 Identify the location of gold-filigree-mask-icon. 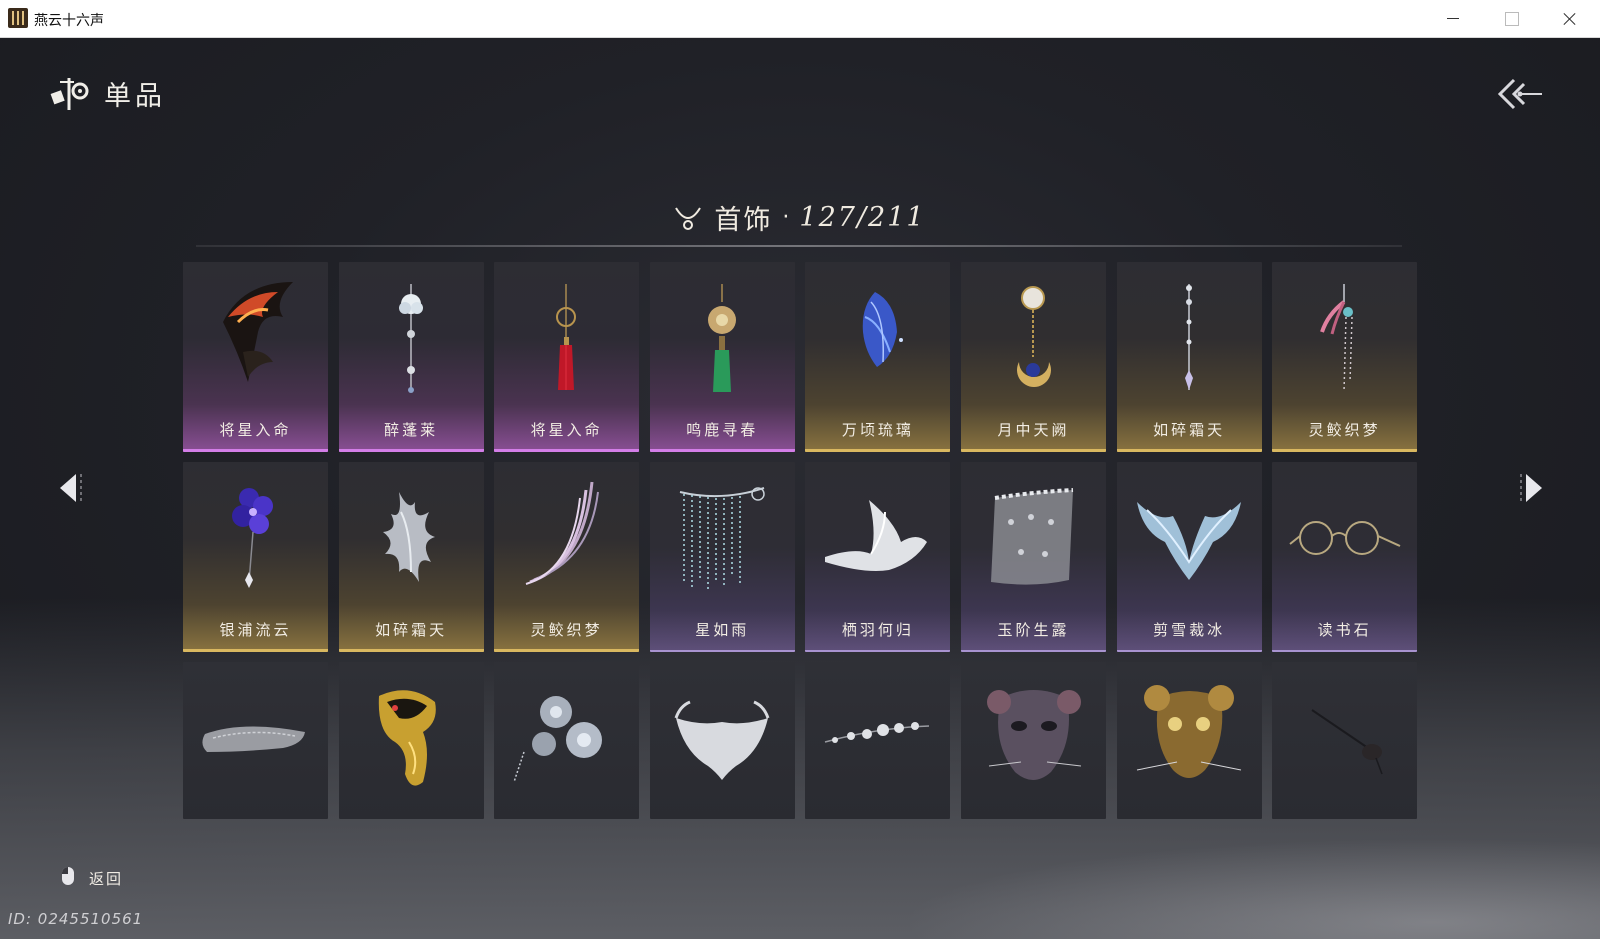
(407, 738).